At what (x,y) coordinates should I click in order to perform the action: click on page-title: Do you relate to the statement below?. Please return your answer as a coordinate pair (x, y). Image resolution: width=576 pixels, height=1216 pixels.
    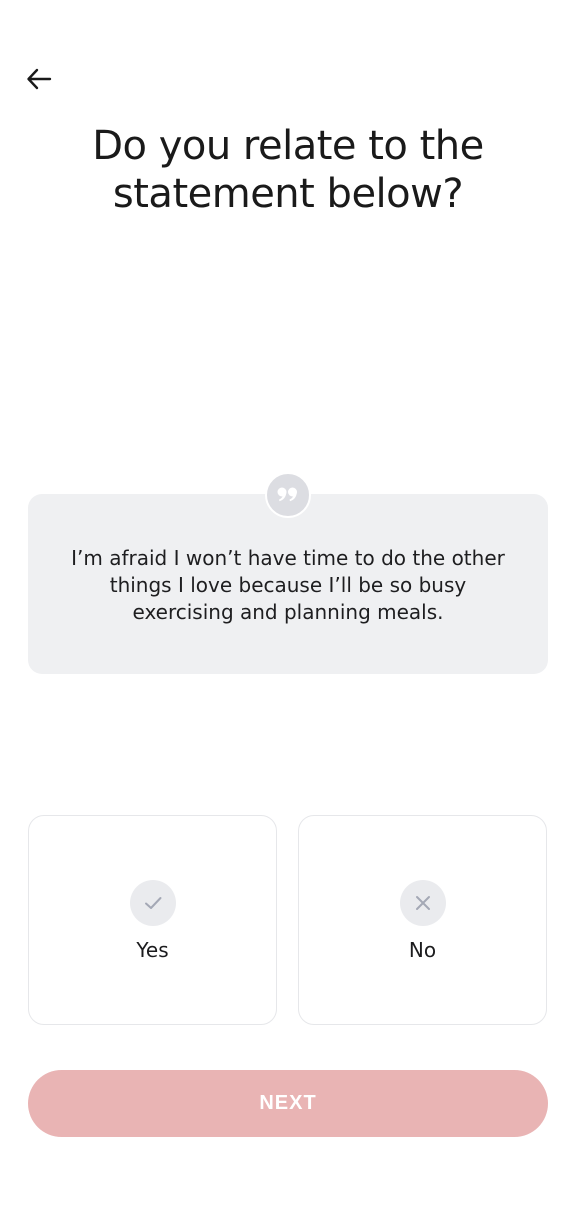
    Looking at the image, I should click on (288, 170).